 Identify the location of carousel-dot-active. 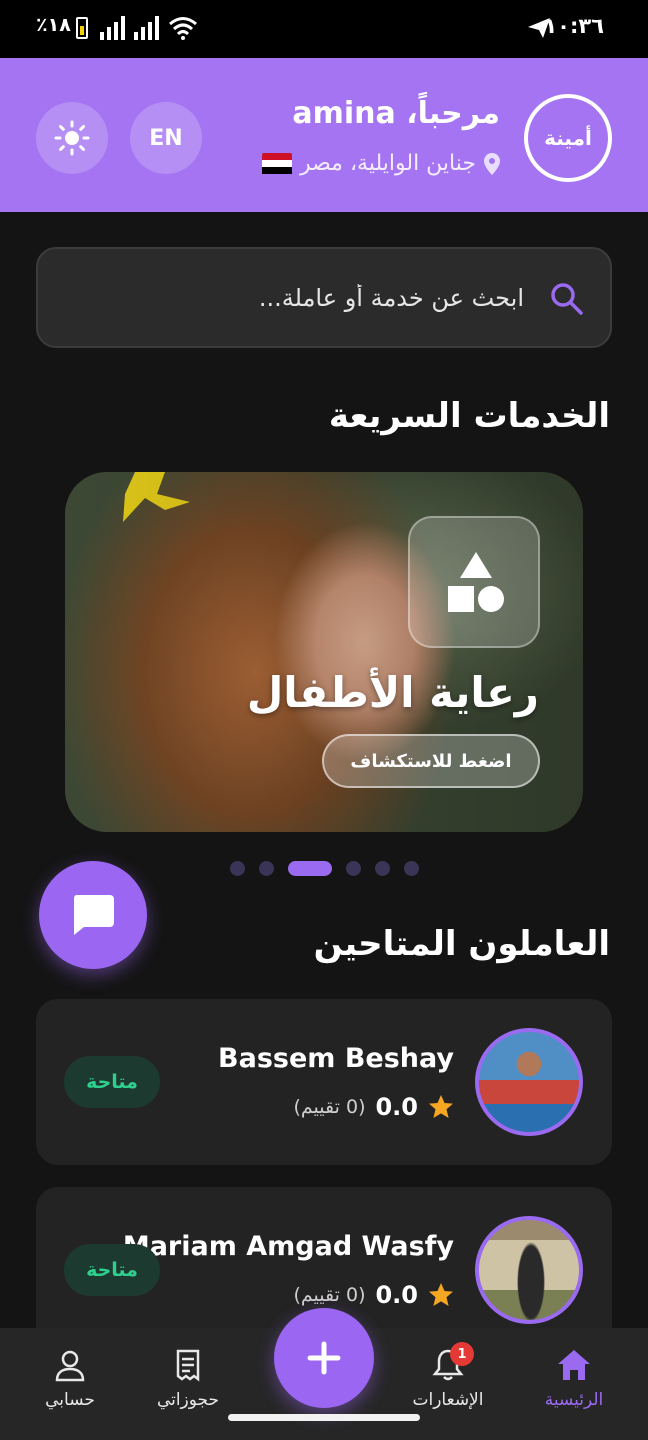
(310, 868).